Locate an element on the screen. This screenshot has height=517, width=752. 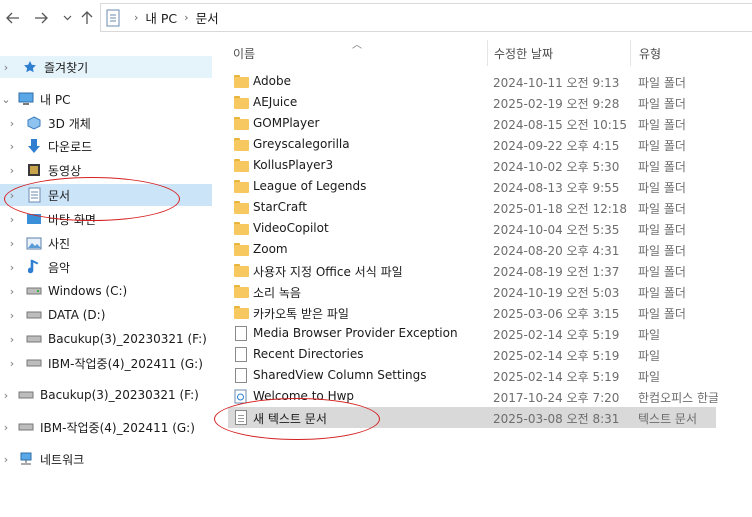
file-name: VideoCopilot is located at coordinates (291, 228).